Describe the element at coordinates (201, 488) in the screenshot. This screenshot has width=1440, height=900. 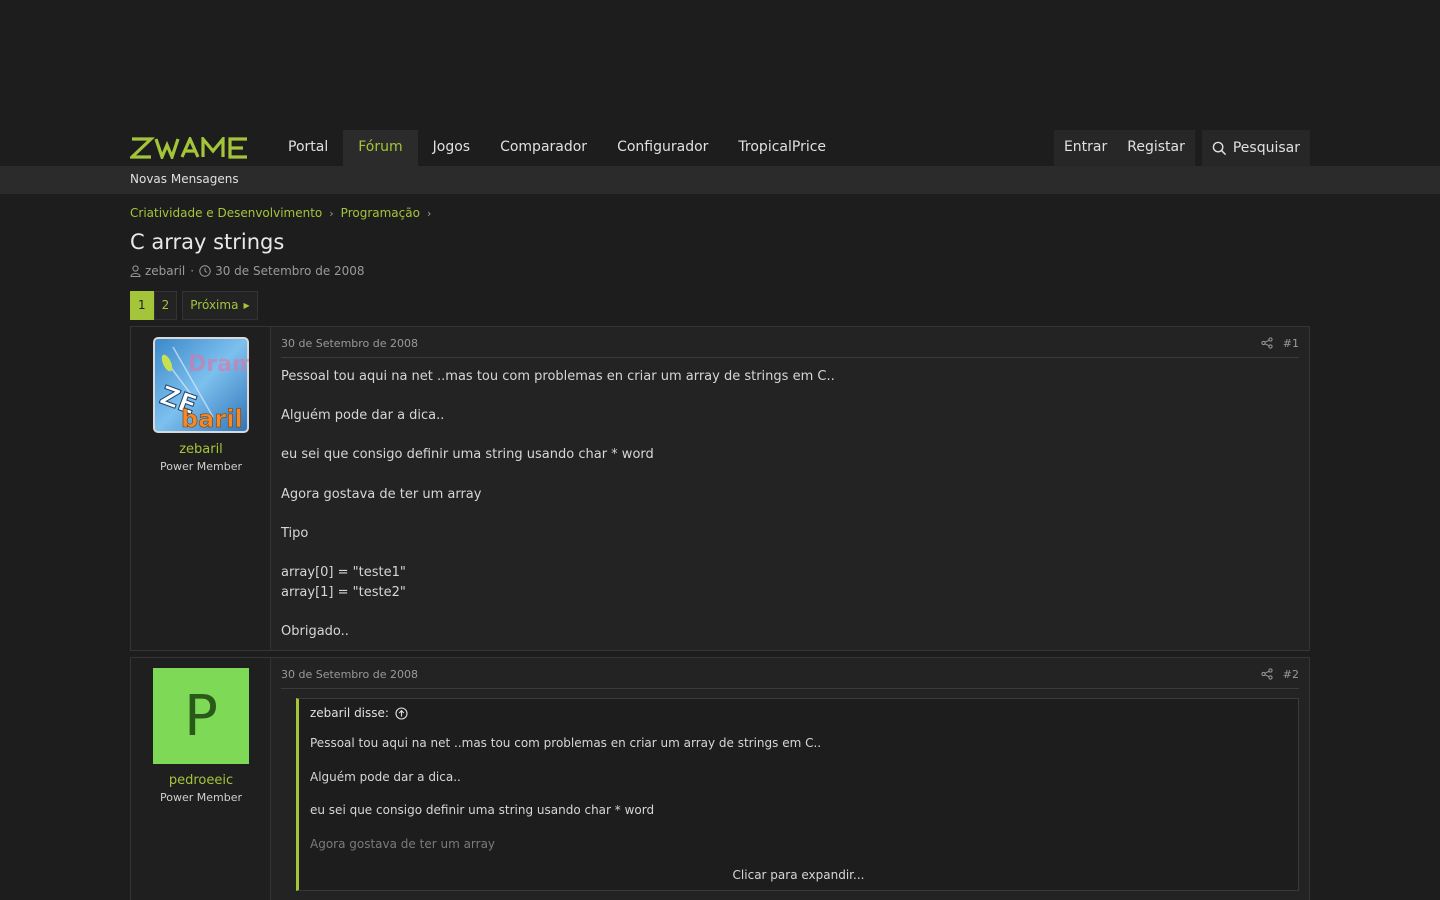
I see `post-user-cell: Dram ZE baril zebaril Power Member` at that location.